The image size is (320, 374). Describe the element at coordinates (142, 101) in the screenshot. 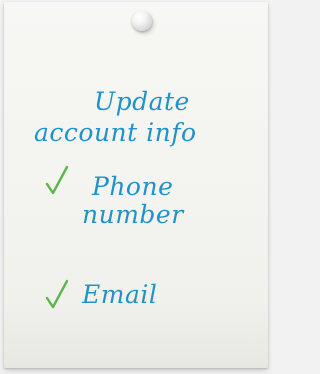

I see `note-title-line-1: Update` at that location.